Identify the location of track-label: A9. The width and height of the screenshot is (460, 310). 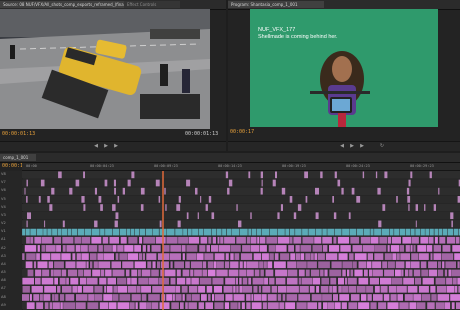
(3, 305).